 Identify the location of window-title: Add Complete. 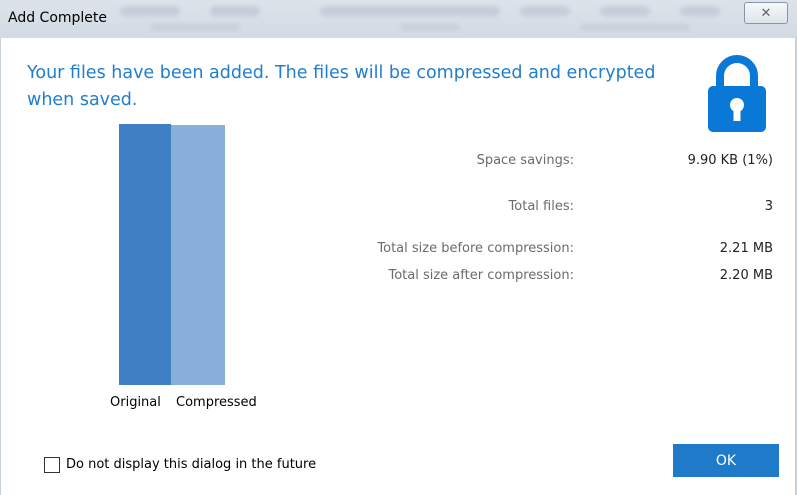
(58, 18).